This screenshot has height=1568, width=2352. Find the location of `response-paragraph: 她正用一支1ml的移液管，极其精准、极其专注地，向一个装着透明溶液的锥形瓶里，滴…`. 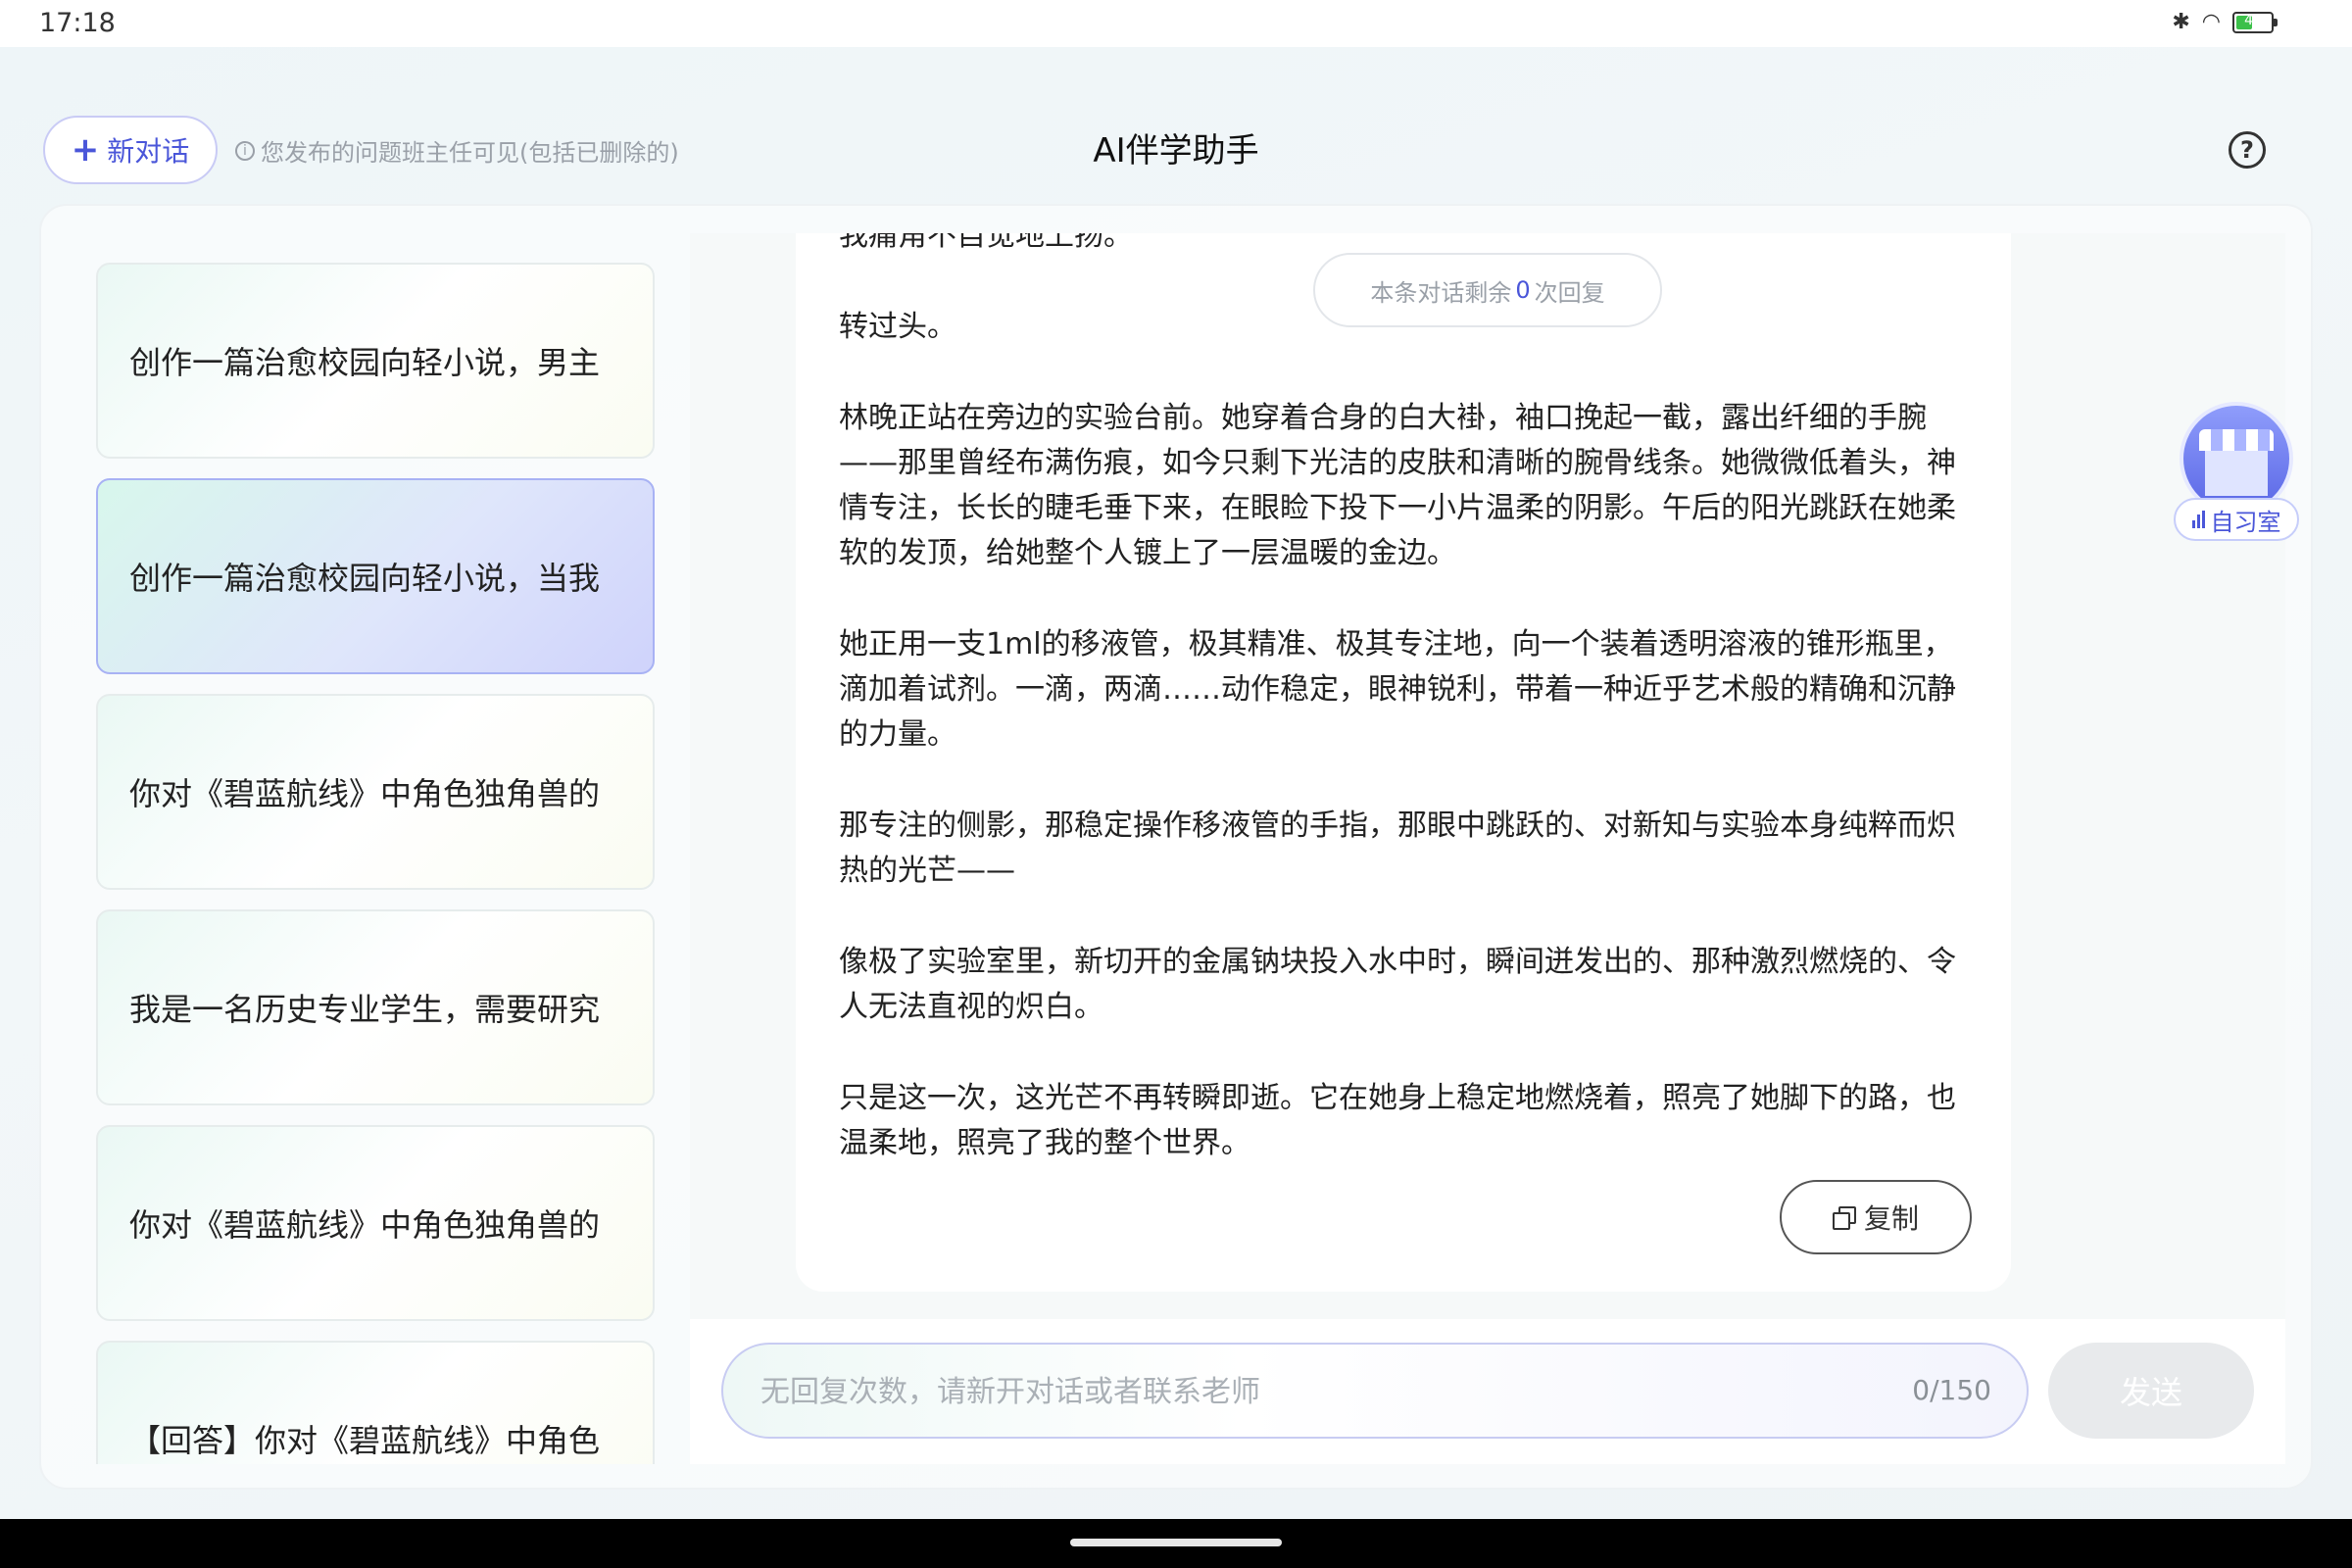

response-paragraph: 她正用一支1ml的移液管，极其精准、极其专注地，向一个装着透明溶液的锥形瓶里，滴… is located at coordinates (1397, 689).